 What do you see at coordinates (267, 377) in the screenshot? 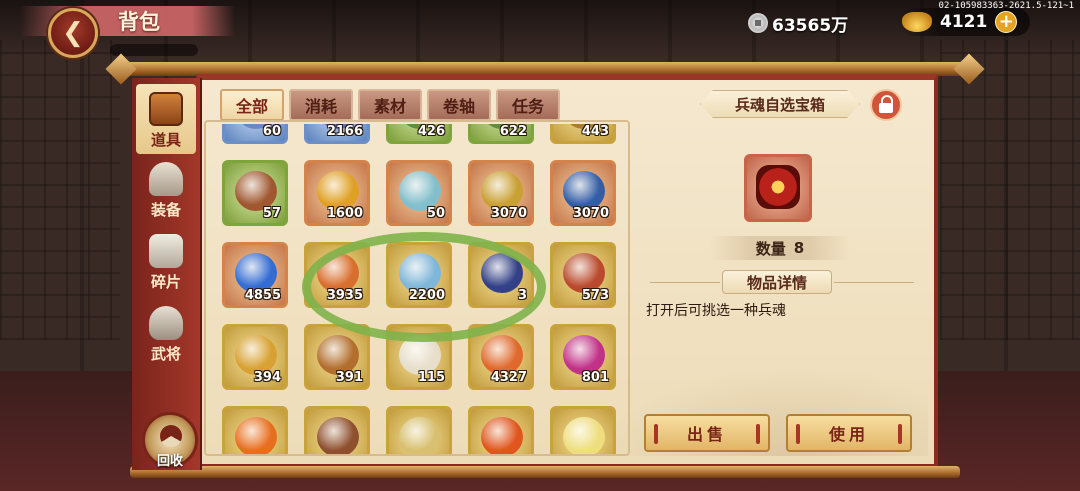
I see `item-count: 394` at bounding box center [267, 377].